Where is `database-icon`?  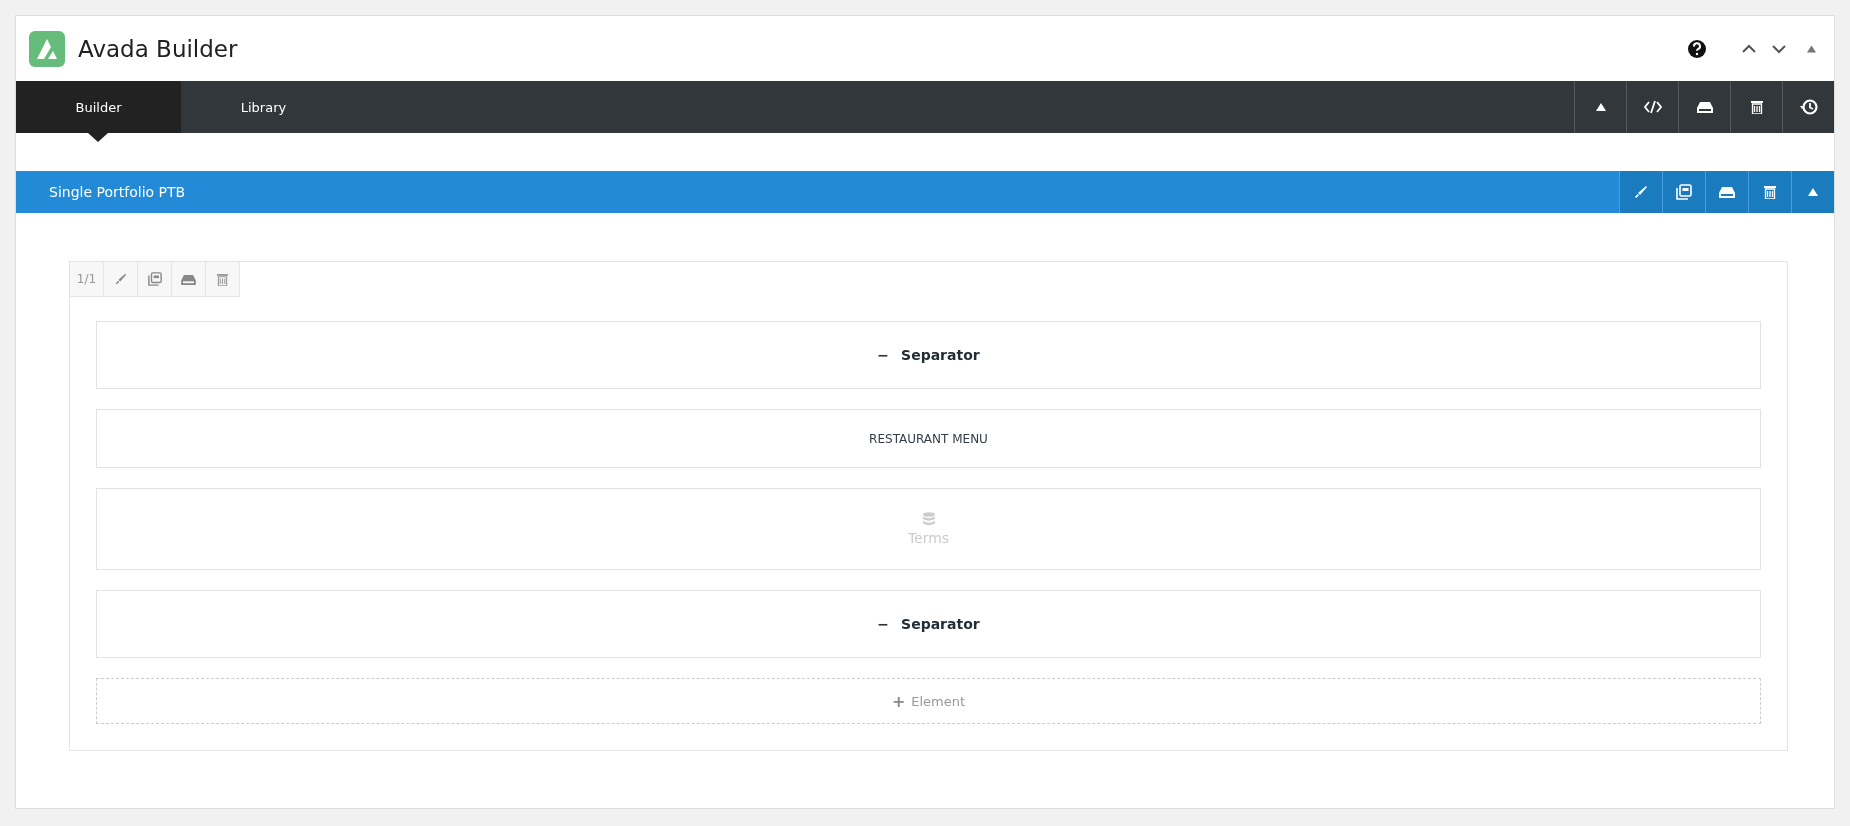
database-icon is located at coordinates (928, 519).